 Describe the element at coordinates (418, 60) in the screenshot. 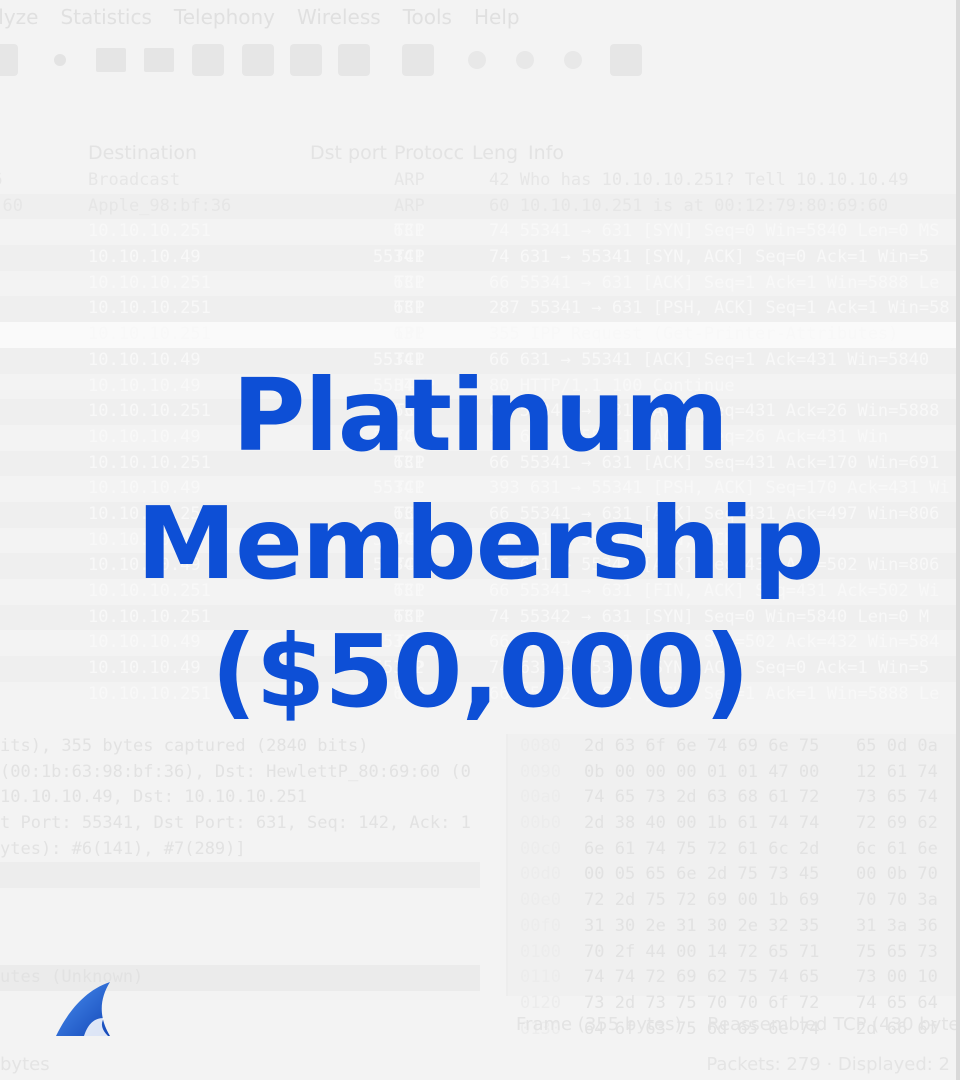

I see `colorize-icon` at that location.